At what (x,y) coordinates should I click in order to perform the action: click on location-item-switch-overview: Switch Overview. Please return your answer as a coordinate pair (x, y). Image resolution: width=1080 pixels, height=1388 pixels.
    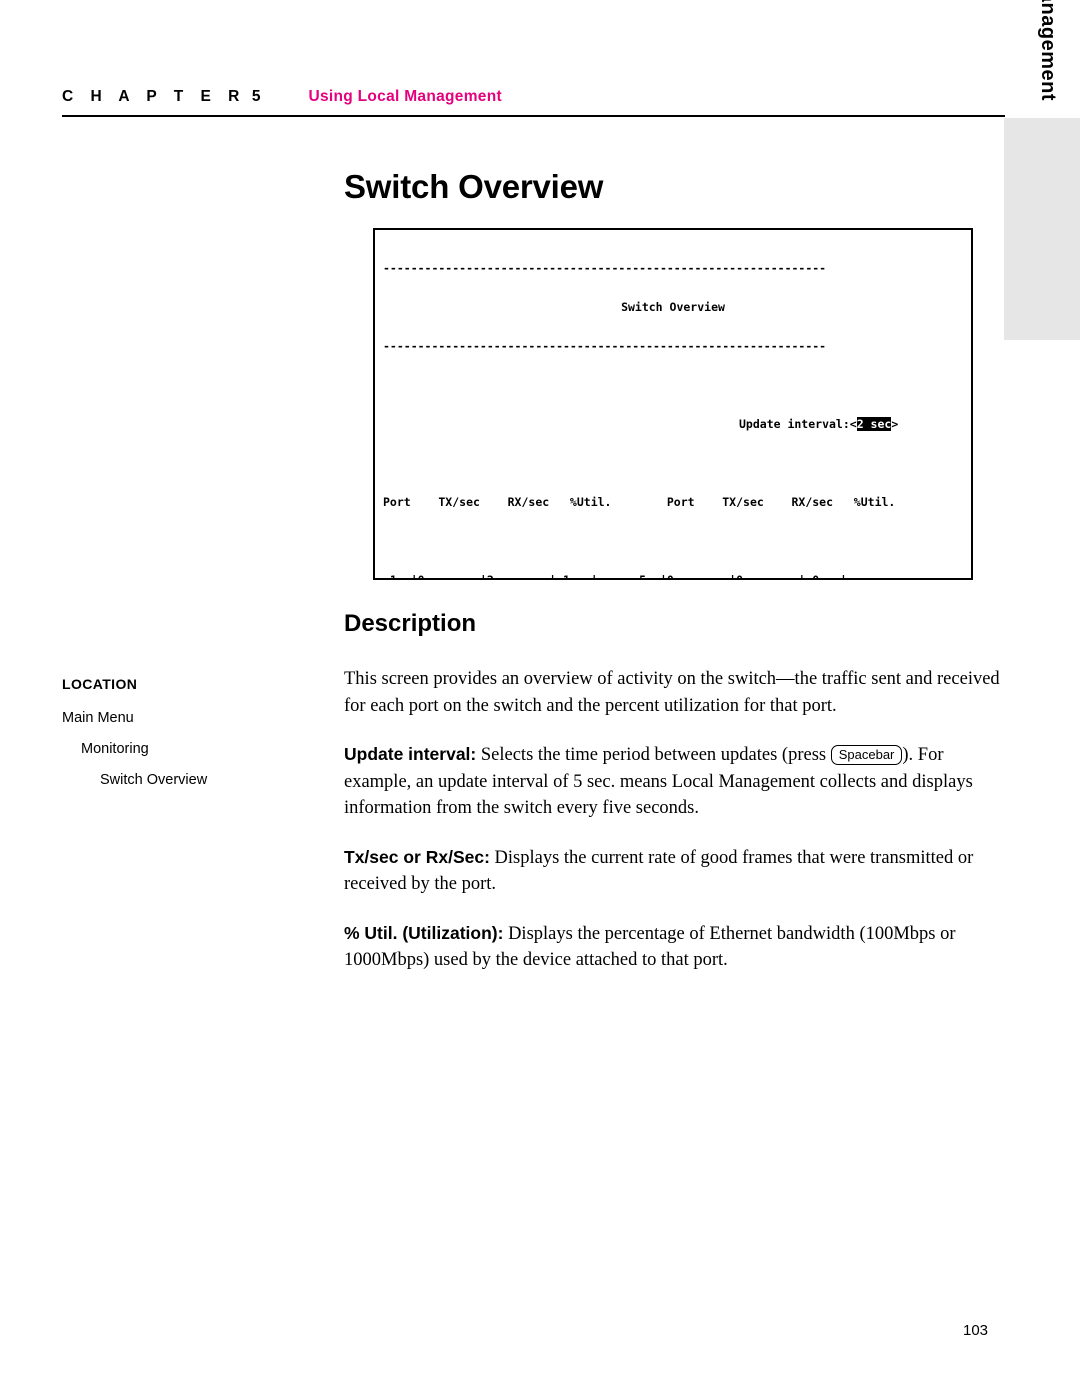
    Looking at the image, I should click on (154, 780).